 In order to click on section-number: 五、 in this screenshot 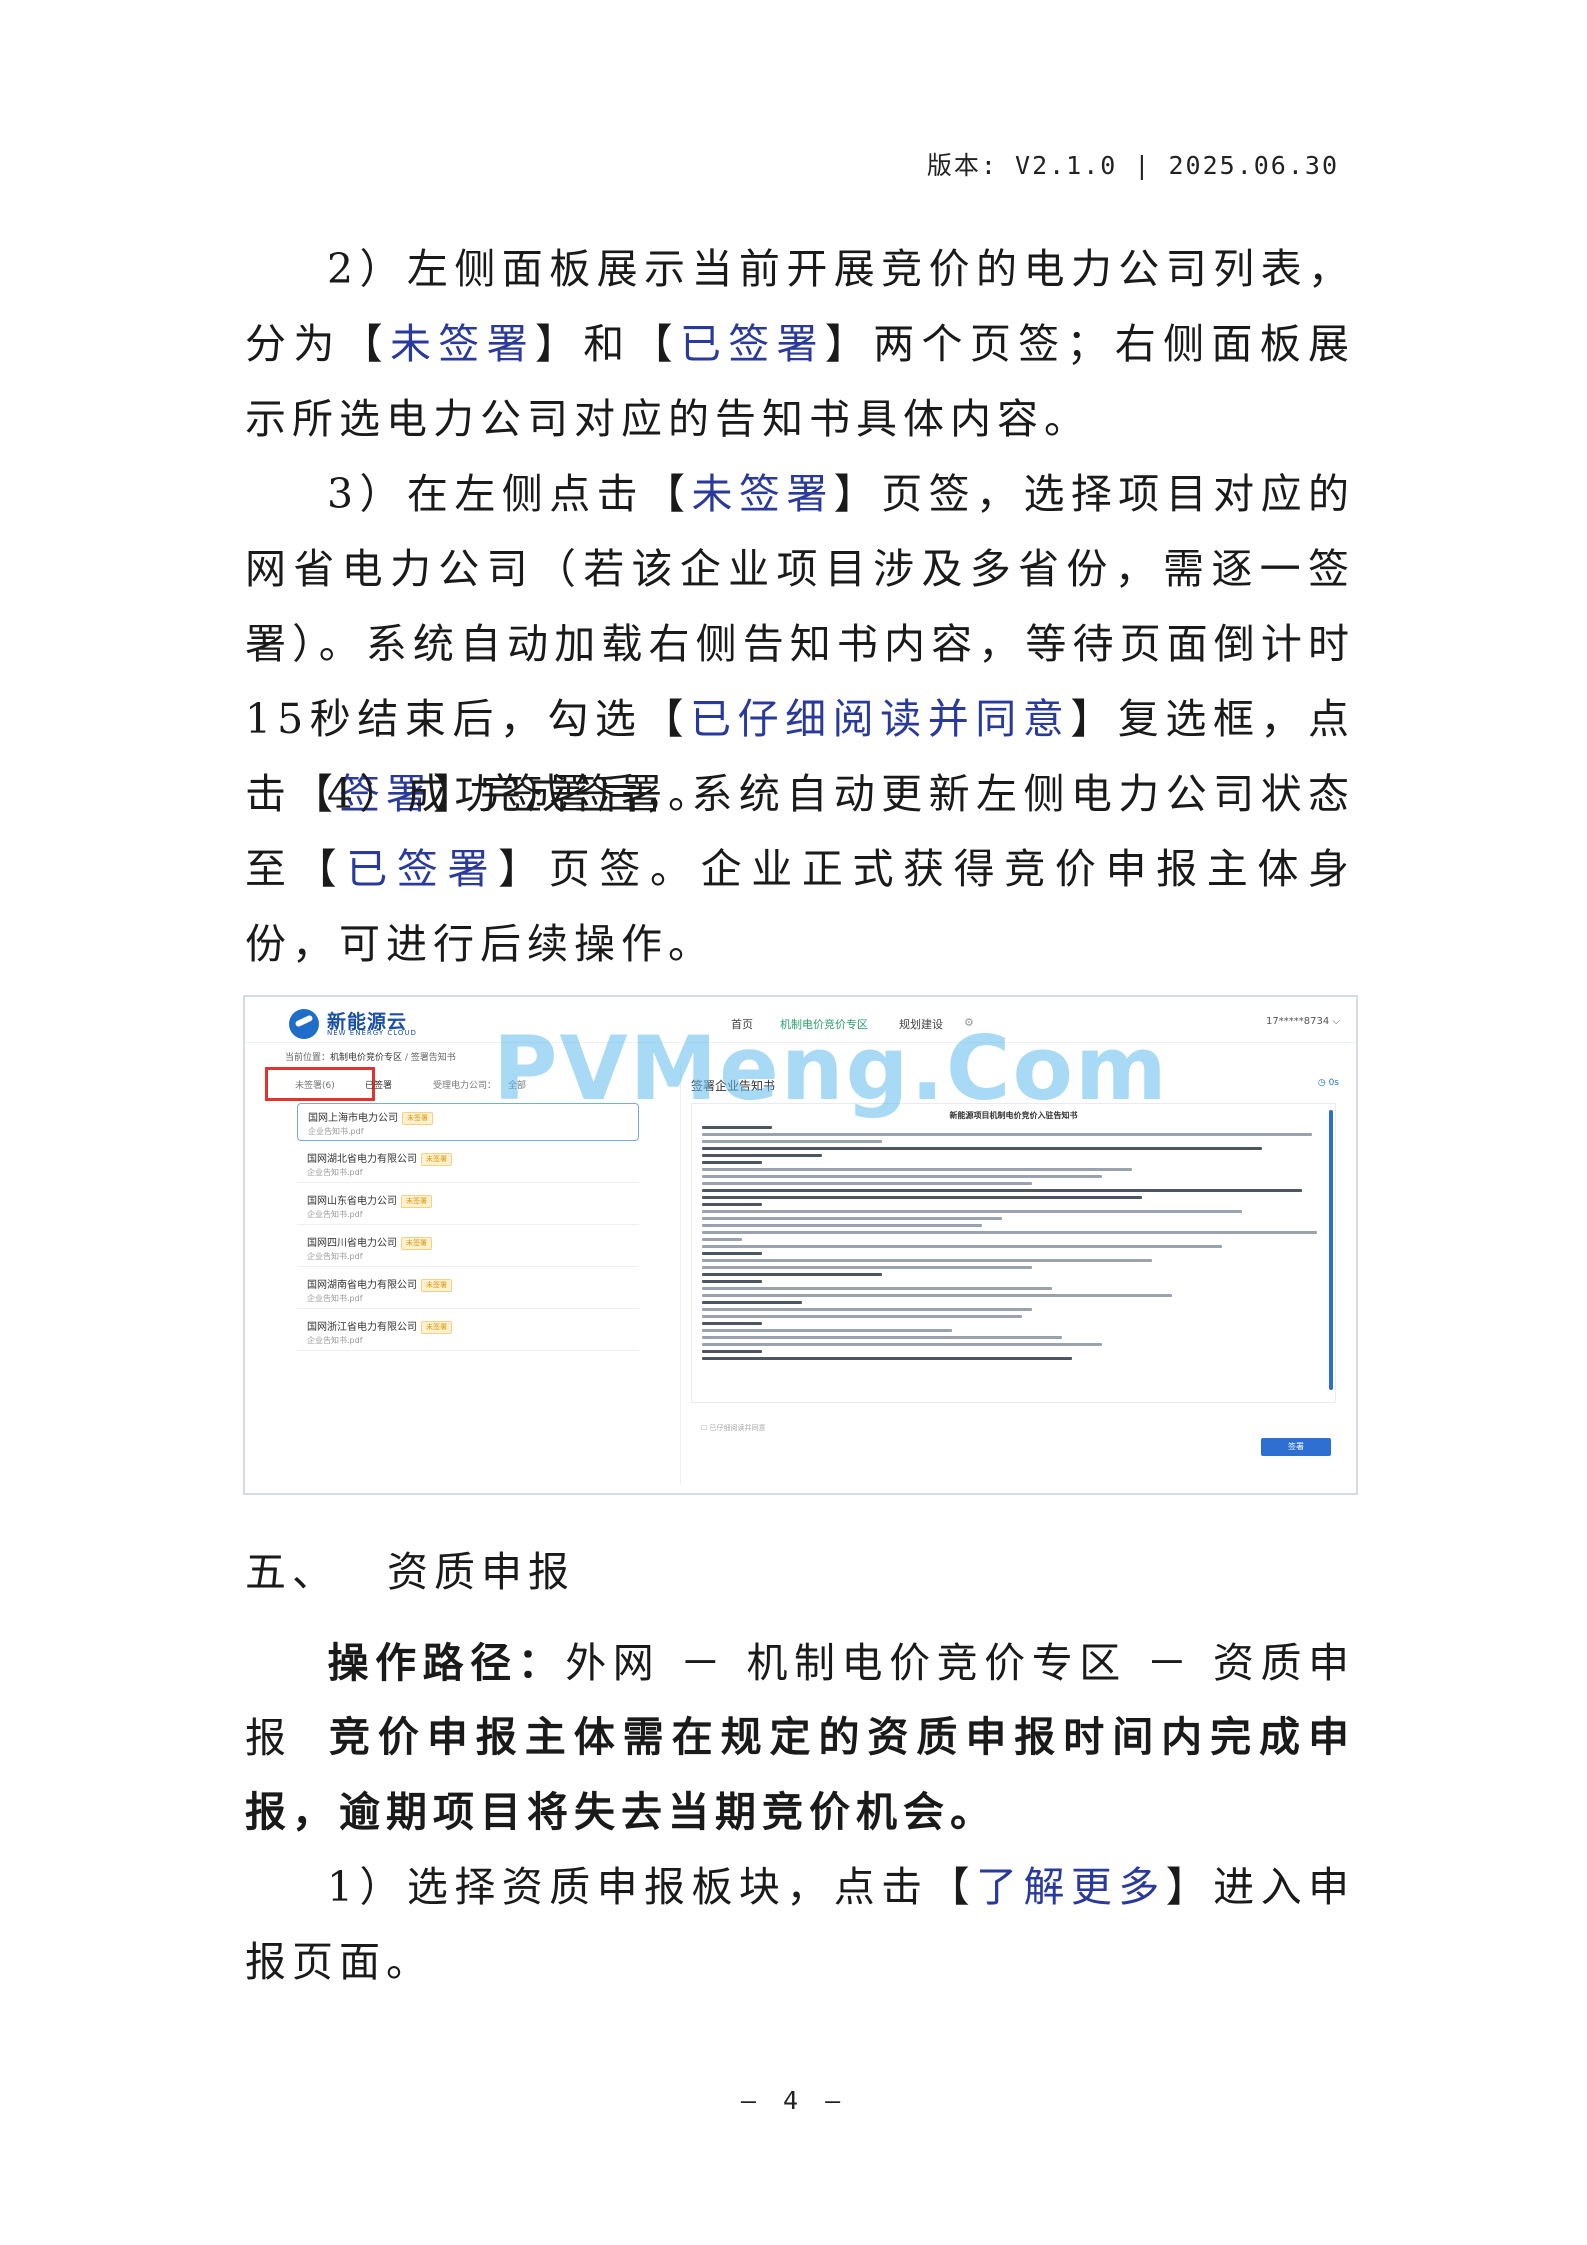, I will do `click(292, 1572)`.